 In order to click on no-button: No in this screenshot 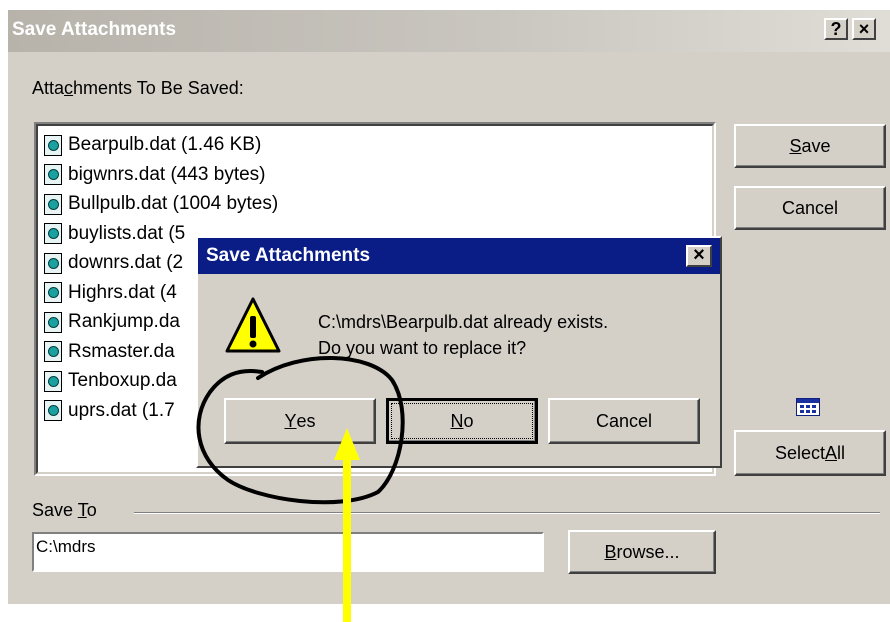, I will do `click(462, 421)`.